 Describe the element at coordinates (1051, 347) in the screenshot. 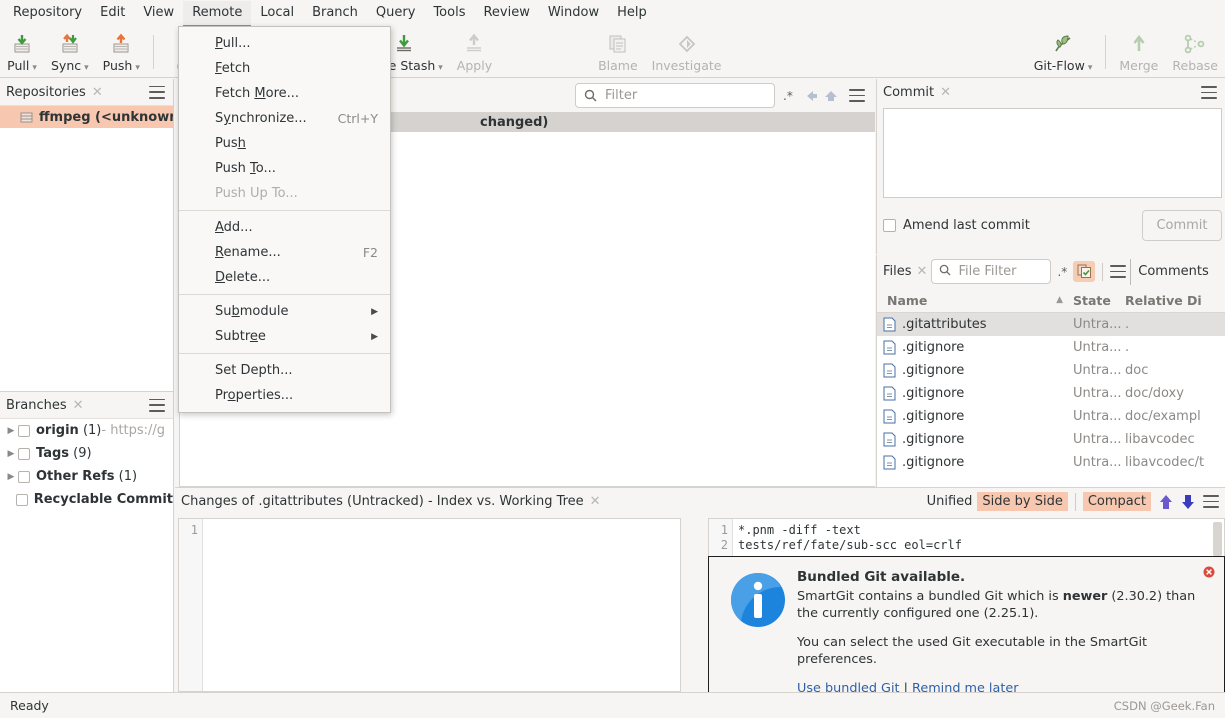

I see `table-row: .gitignore Untra... .` at that location.